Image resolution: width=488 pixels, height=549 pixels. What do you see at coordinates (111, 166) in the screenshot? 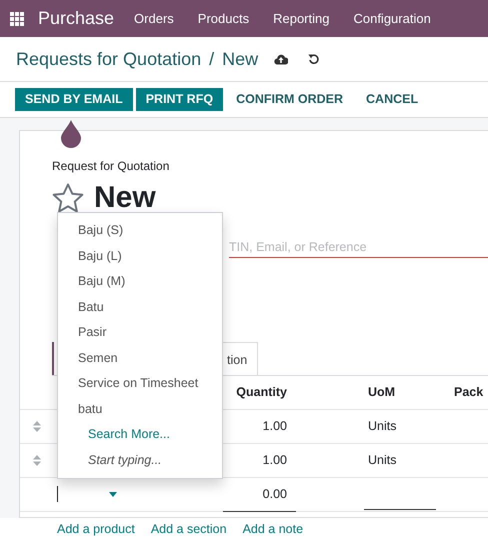
I see `form-subtitle: Request for Quotation` at bounding box center [111, 166].